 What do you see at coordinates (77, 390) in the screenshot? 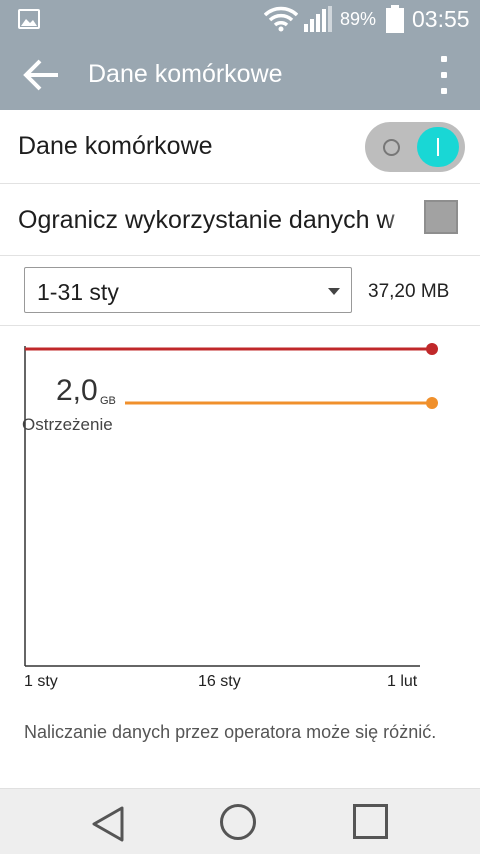
I see `warning-value: 2,0` at bounding box center [77, 390].